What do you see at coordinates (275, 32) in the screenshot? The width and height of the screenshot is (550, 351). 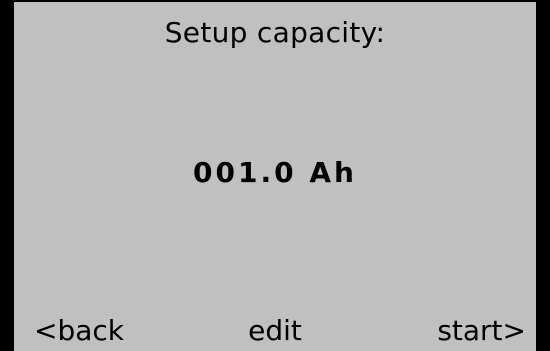 I see `screen-title: Setup capacity:` at bounding box center [275, 32].